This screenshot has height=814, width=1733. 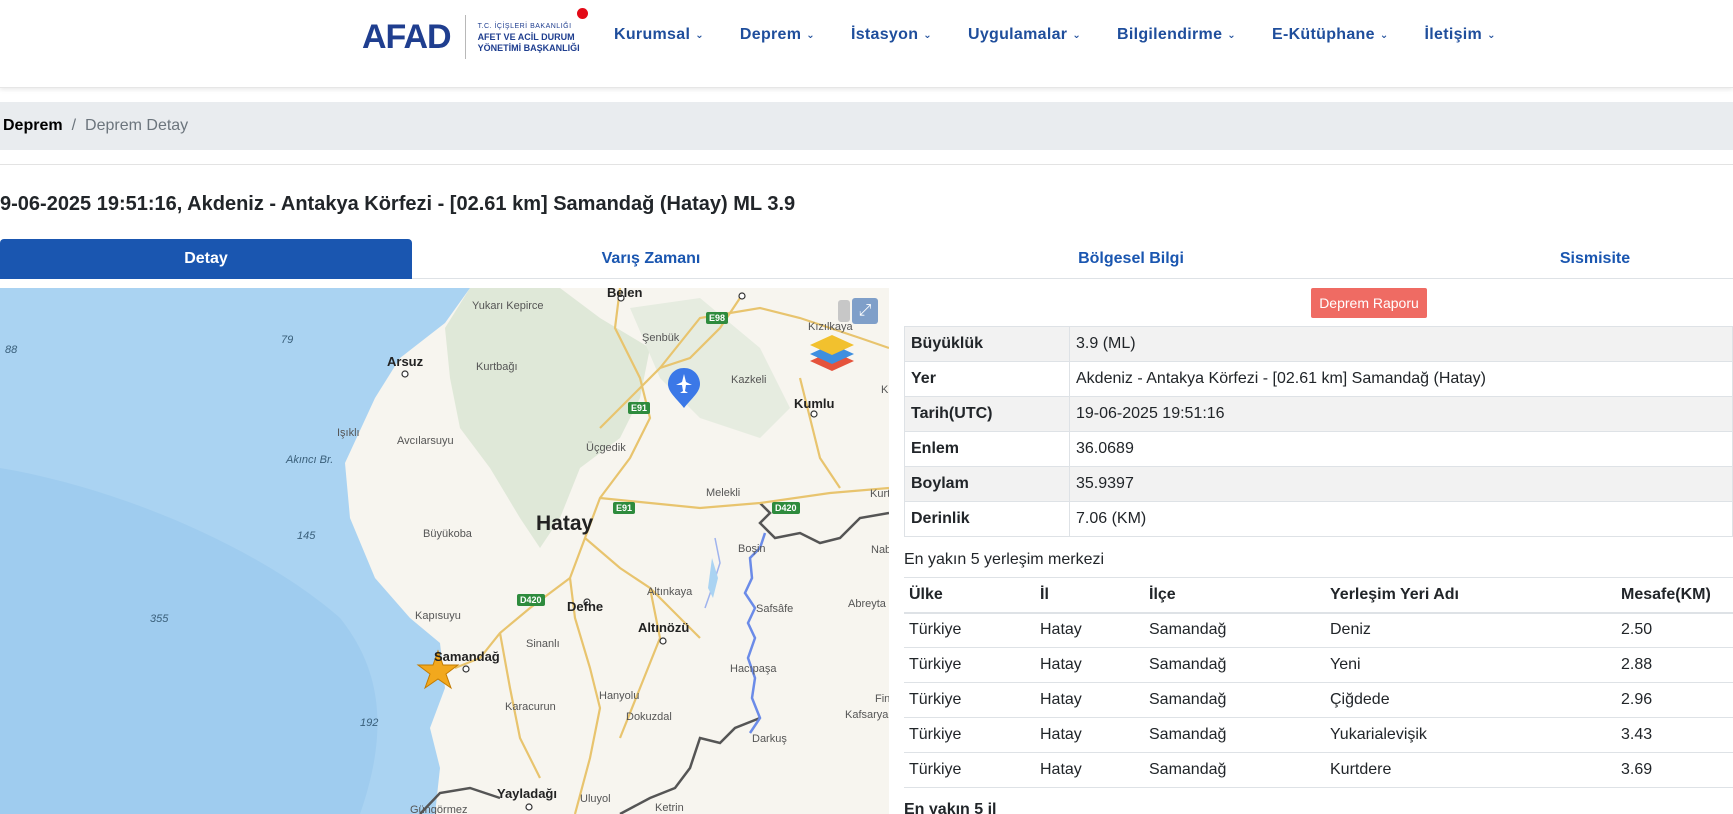 I want to click on map-label: Altınözü, so click(x=664, y=627).